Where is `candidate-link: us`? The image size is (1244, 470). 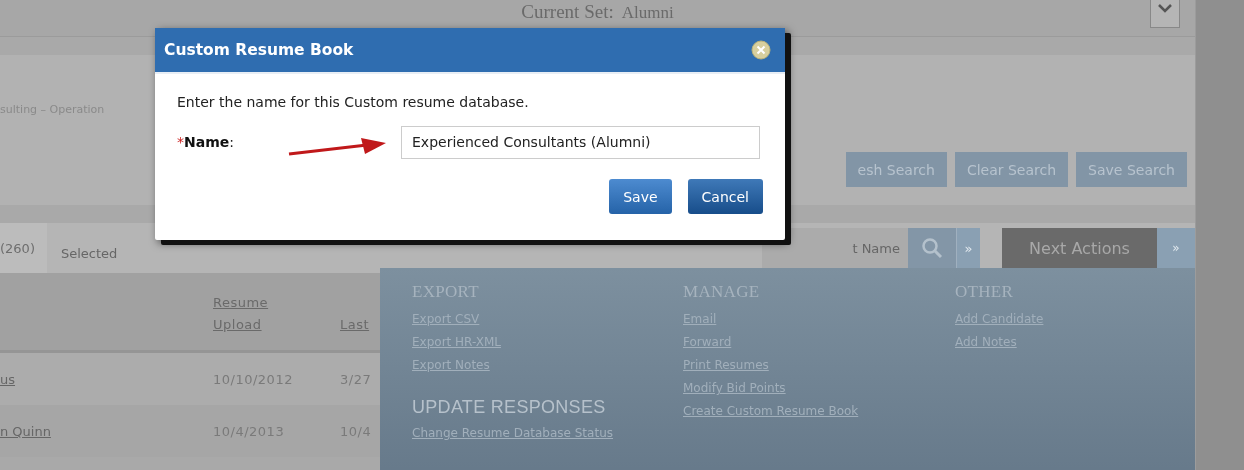 candidate-link: us is located at coordinates (7, 379).